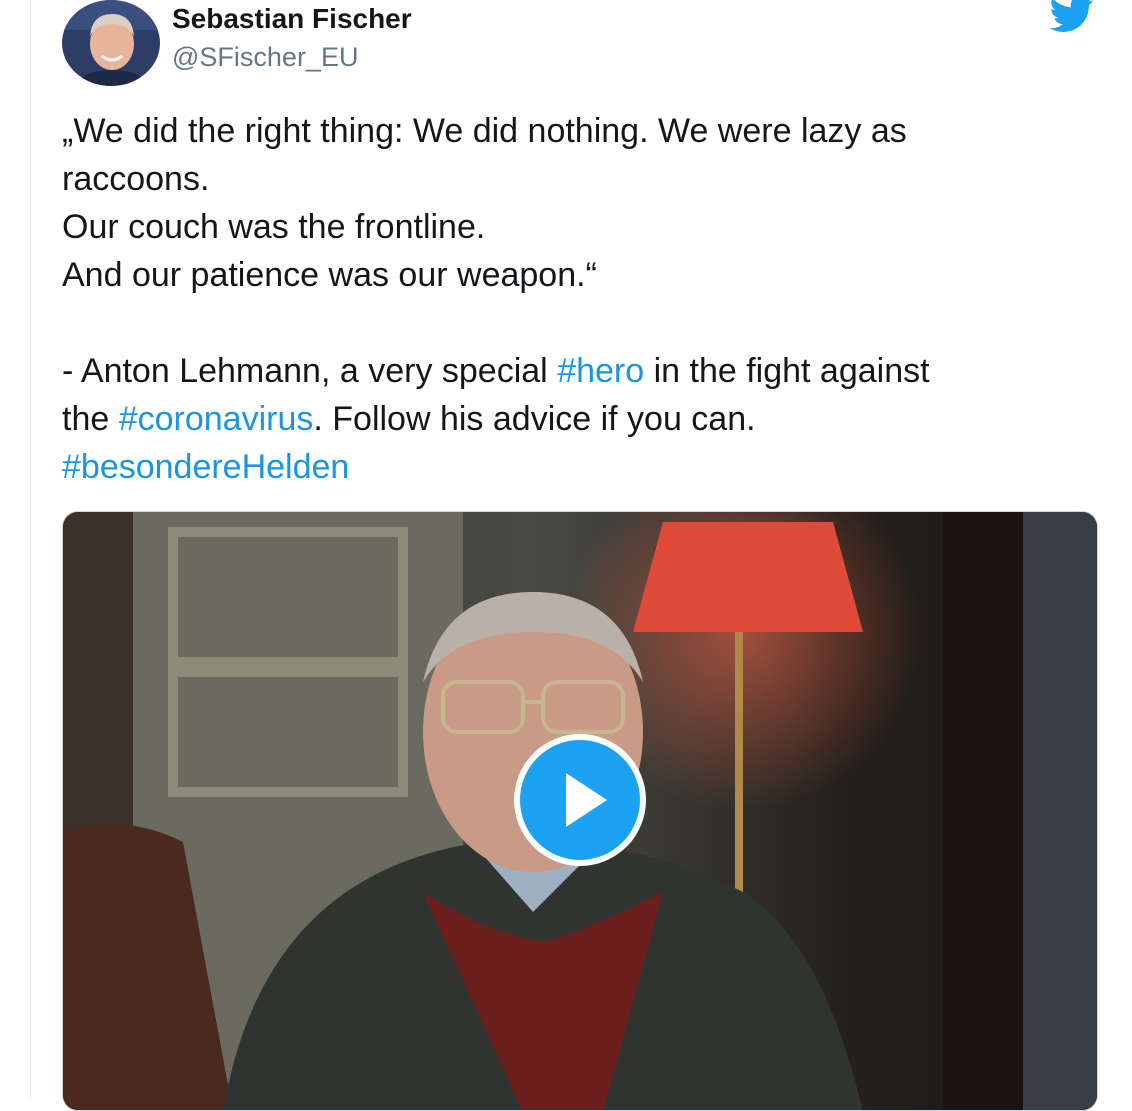  What do you see at coordinates (265, 57) in the screenshot?
I see `author-handle: @SFischer_EU` at bounding box center [265, 57].